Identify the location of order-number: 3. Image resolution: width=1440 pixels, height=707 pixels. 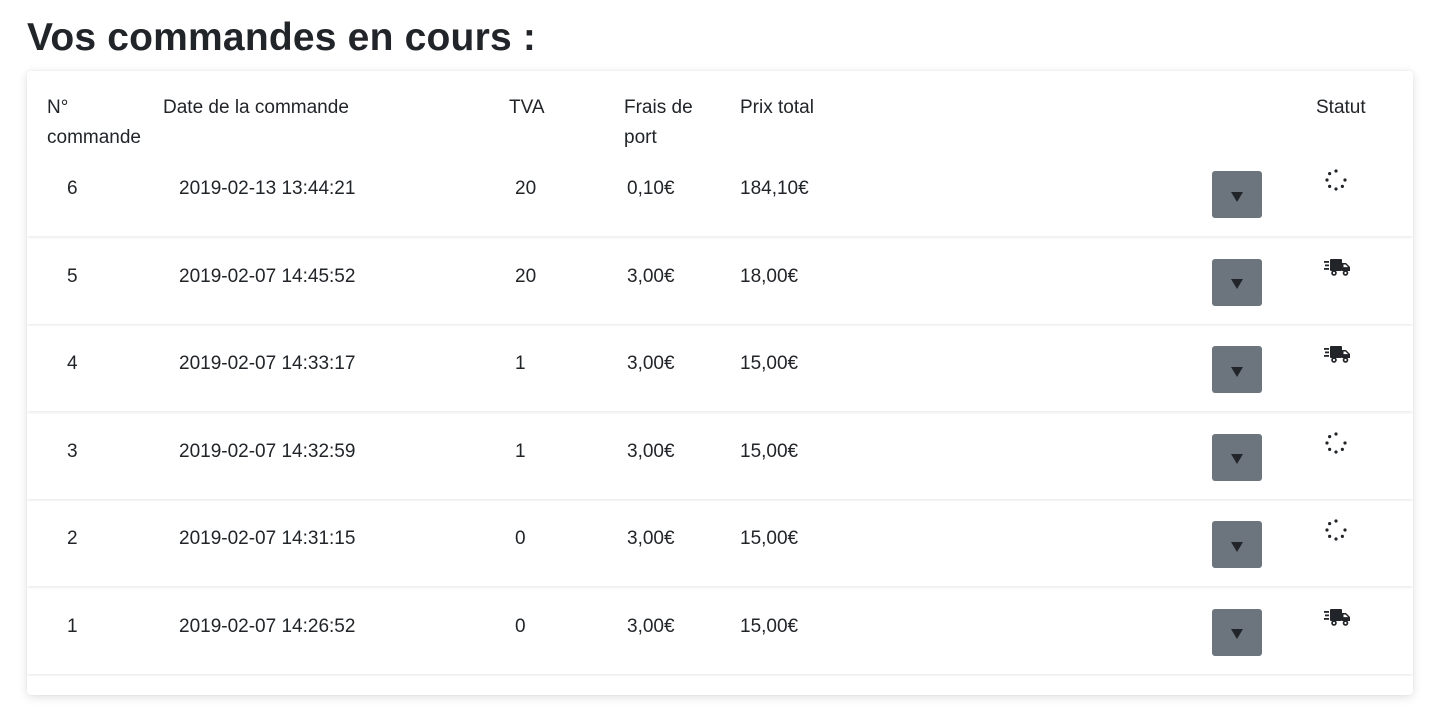
(72, 451).